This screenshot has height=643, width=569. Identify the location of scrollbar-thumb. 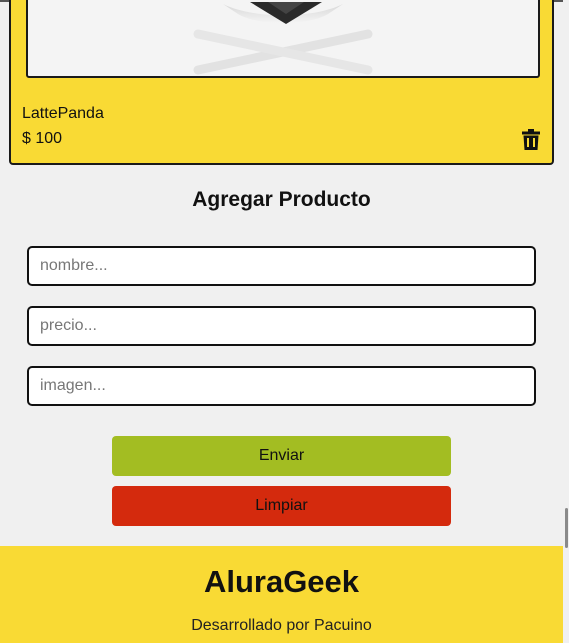
(566, 528).